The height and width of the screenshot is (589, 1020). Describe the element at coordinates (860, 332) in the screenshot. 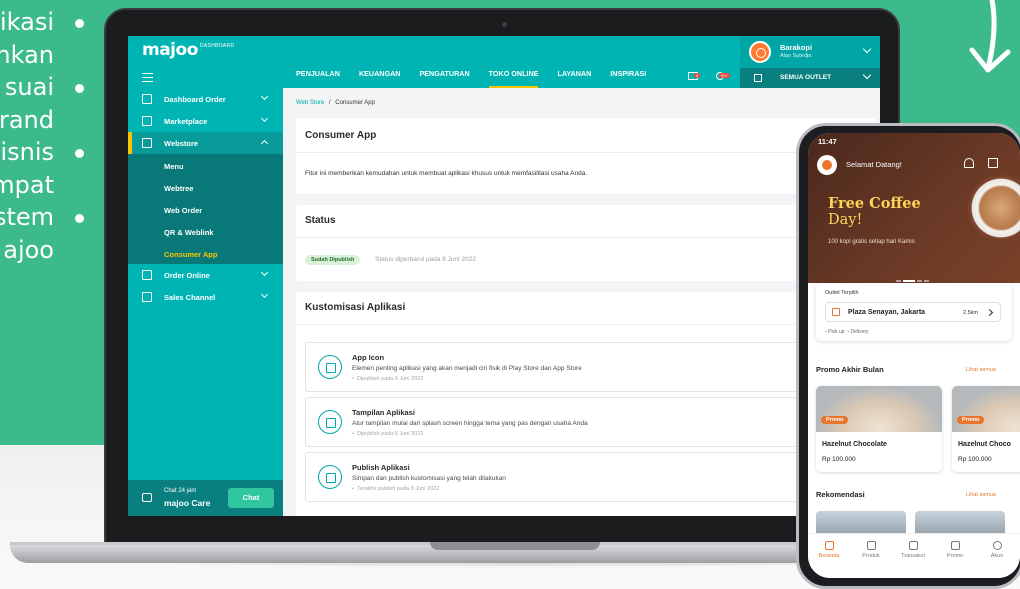

I see `mode-delivery: Delivery` at that location.